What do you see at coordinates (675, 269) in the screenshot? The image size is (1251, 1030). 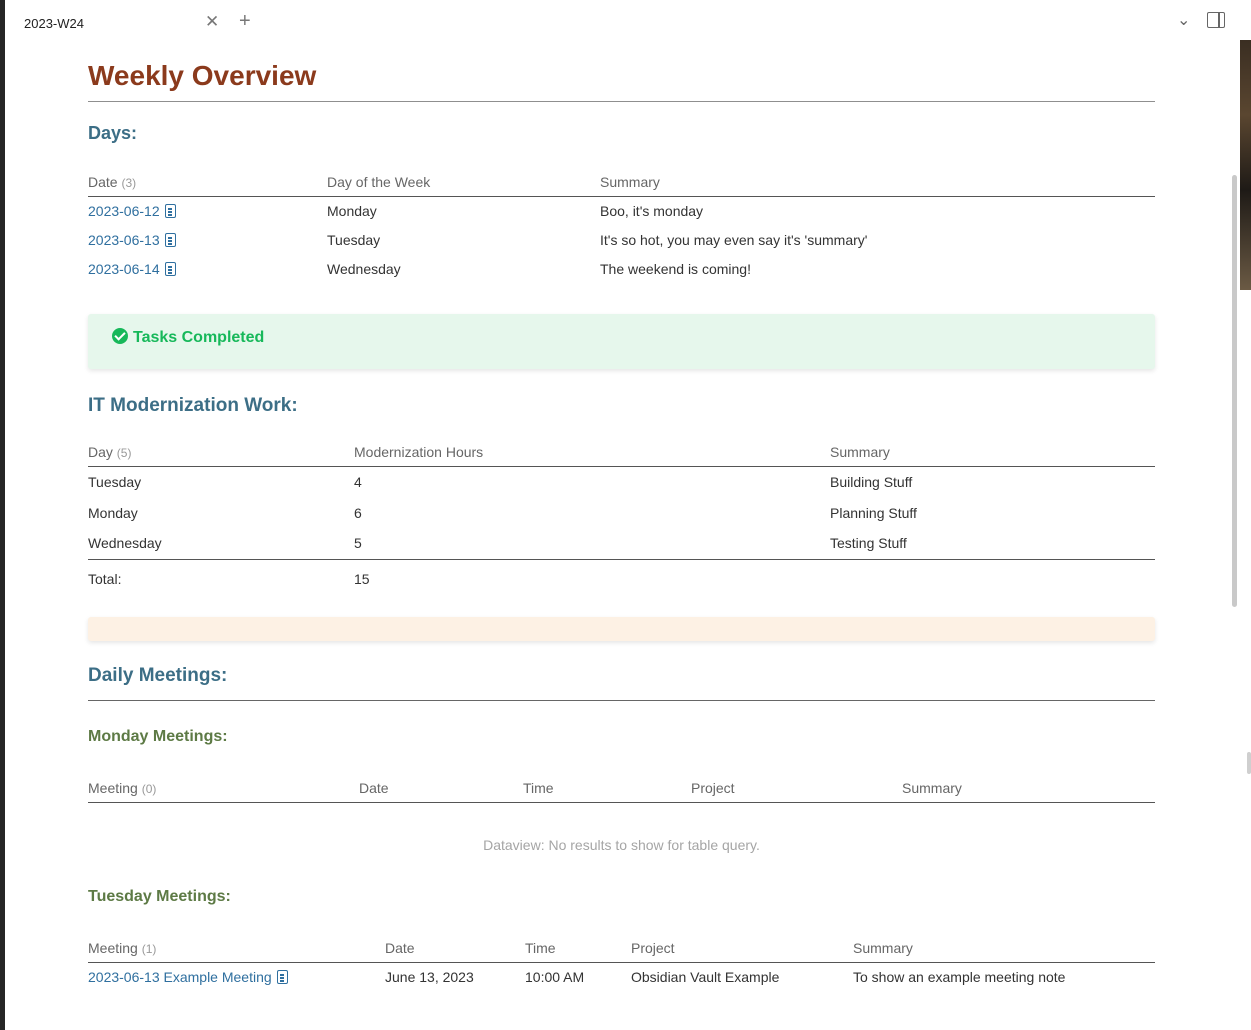 I see `summary-cell: The weekend is coming!` at bounding box center [675, 269].